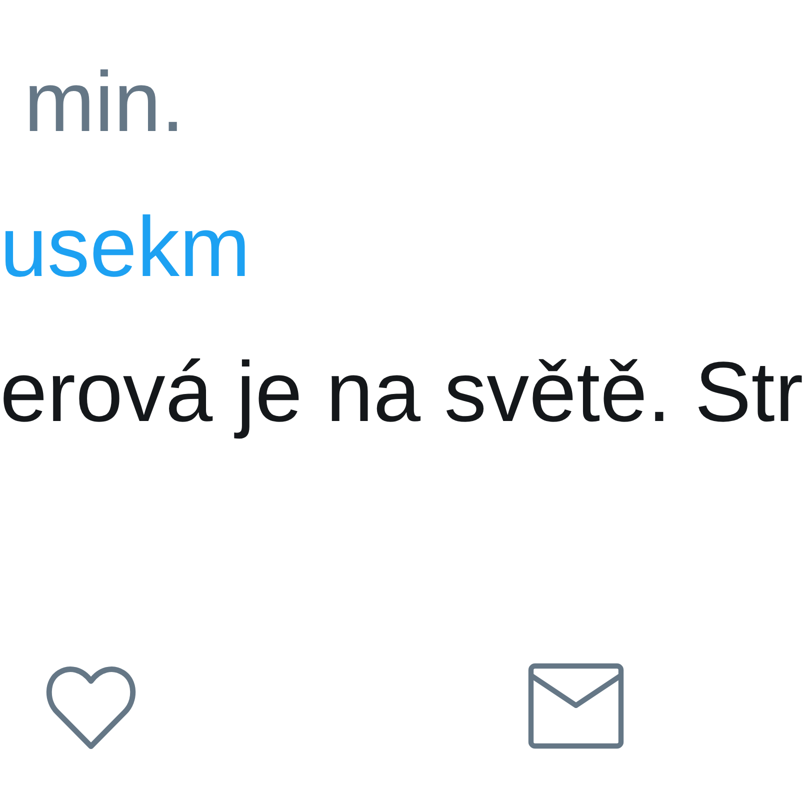 The image size is (808, 808). Describe the element at coordinates (125, 247) in the screenshot. I see `username-link: usekm` at that location.